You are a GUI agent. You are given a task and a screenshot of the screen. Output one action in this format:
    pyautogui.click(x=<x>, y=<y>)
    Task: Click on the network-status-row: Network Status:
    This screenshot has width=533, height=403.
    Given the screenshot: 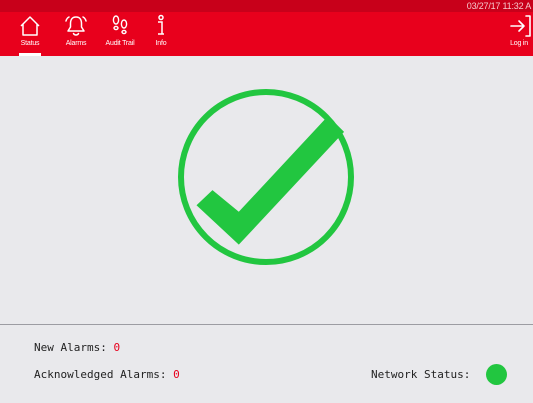 What is the action you would take?
    pyautogui.click(x=420, y=374)
    